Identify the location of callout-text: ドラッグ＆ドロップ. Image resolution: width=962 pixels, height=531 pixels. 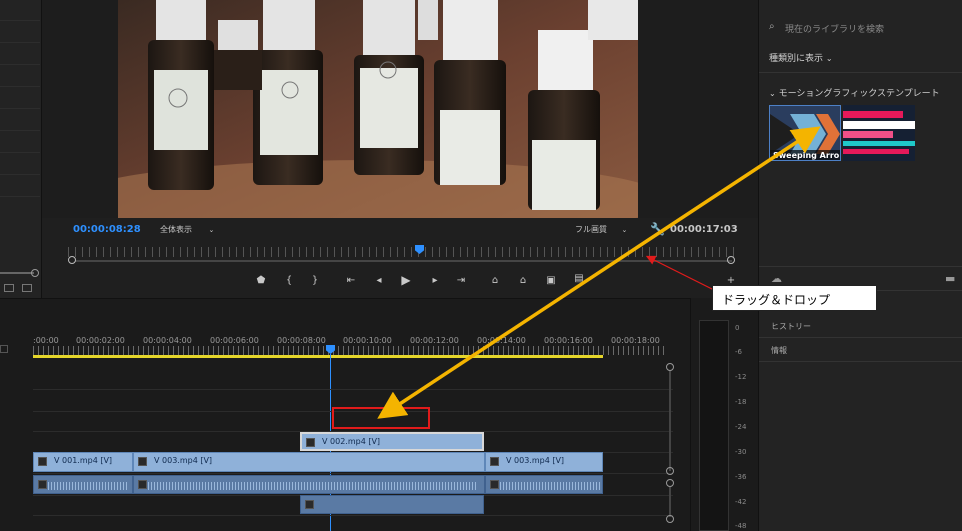
(776, 300).